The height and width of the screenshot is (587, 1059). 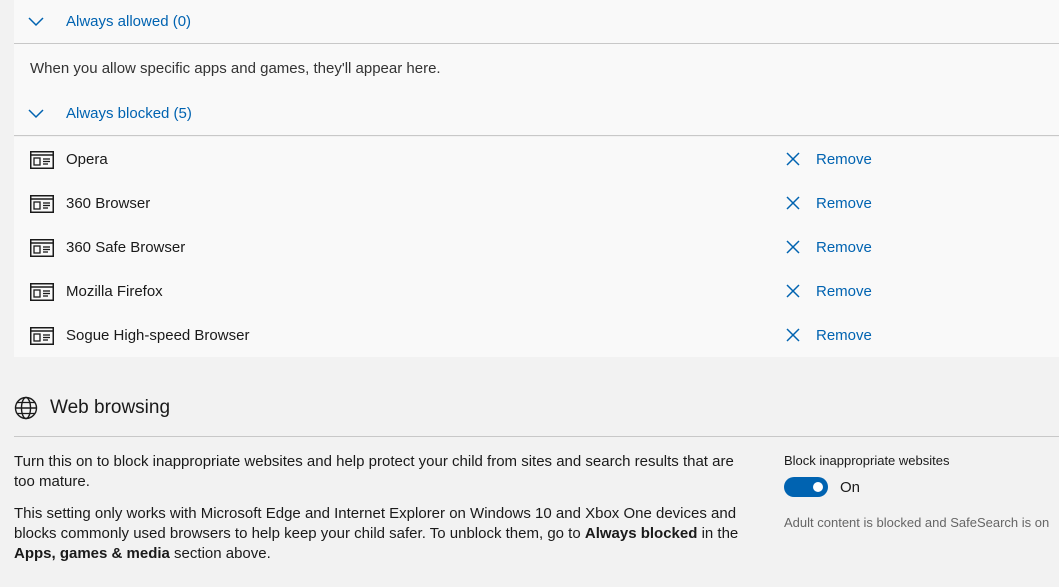 What do you see at coordinates (158, 335) in the screenshot?
I see `app-name: Sogue High-speed Browser` at bounding box center [158, 335].